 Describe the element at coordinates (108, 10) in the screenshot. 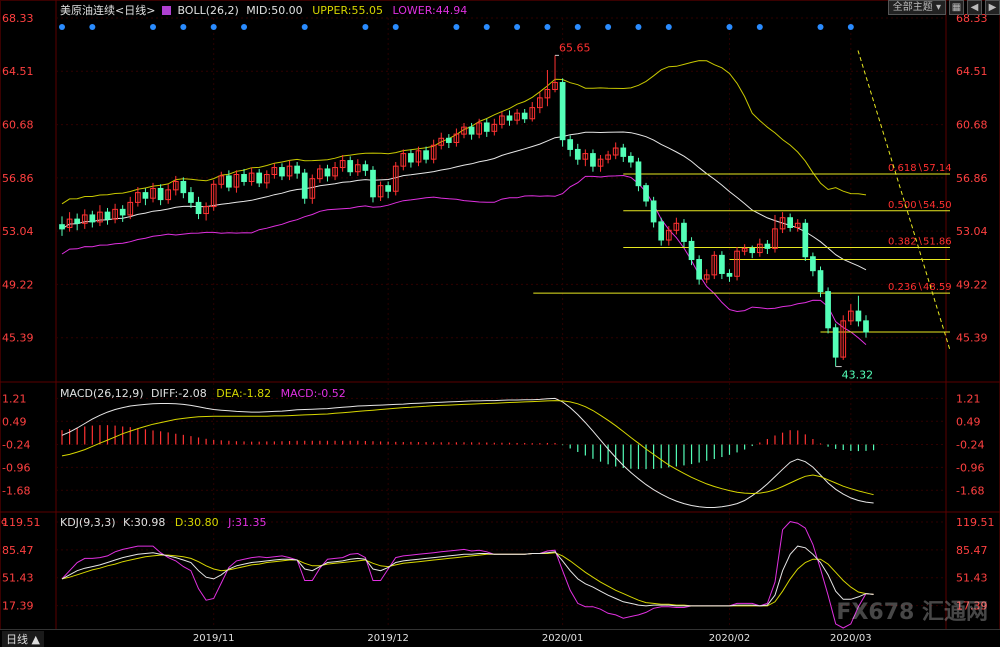

I see `chart-title: 美原油连续<日线>` at that location.